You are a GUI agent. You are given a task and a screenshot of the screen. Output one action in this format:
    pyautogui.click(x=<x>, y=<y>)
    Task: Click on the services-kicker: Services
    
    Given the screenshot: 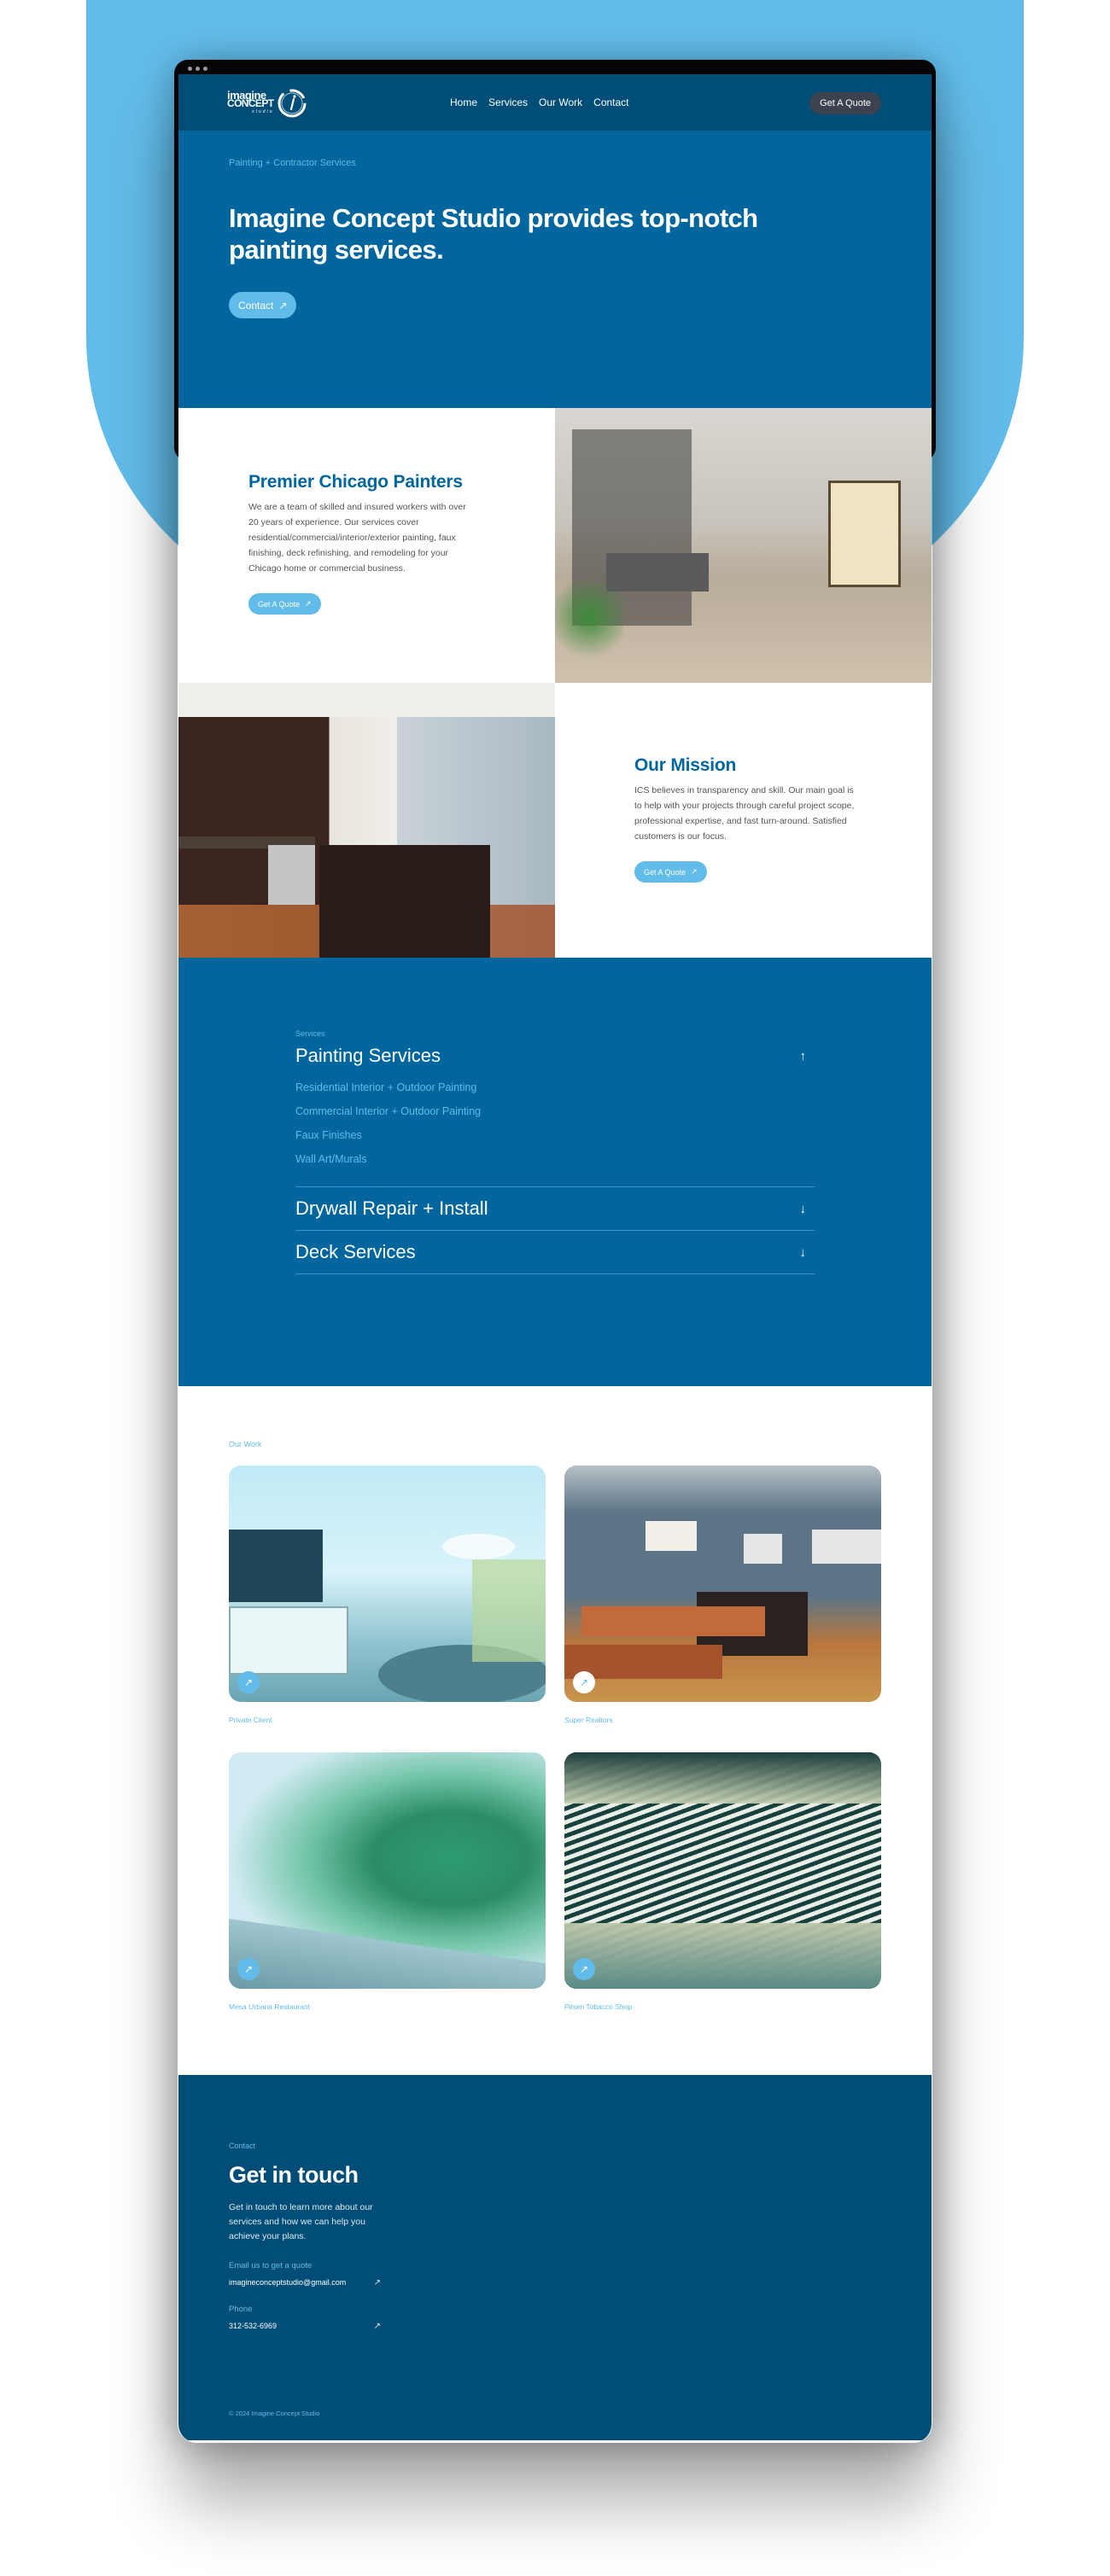 What is the action you would take?
    pyautogui.click(x=310, y=1033)
    